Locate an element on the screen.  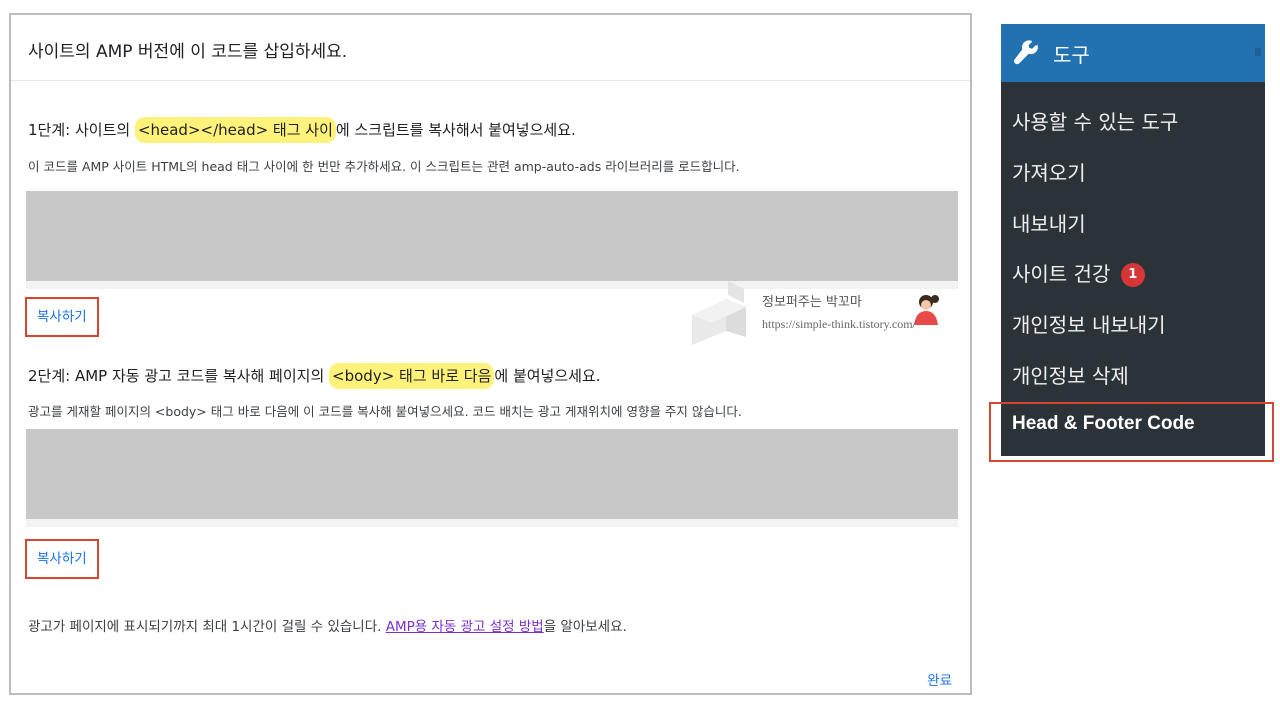
wp-item-head-footer-code: Head & Footer Code is located at coordinates (1103, 424).